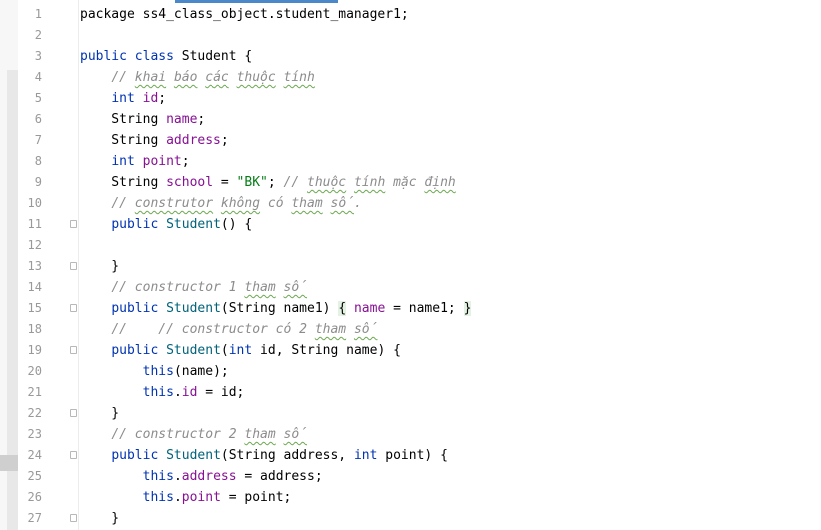 Image resolution: width=821 pixels, height=530 pixels. I want to click on code-line: 18 // // constructor có 2 tham số, so click(410, 329).